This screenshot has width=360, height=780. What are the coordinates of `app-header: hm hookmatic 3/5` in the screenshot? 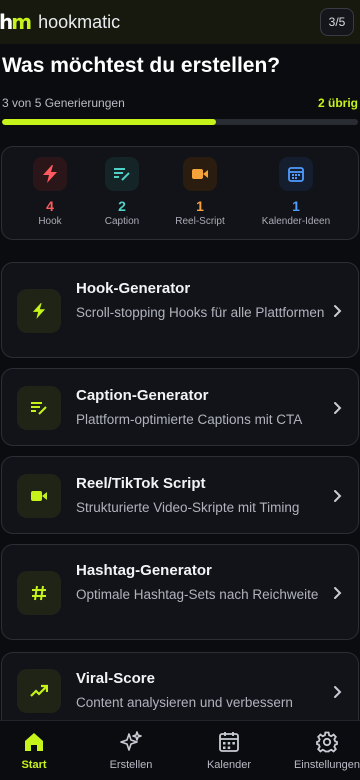 It's located at (180, 22).